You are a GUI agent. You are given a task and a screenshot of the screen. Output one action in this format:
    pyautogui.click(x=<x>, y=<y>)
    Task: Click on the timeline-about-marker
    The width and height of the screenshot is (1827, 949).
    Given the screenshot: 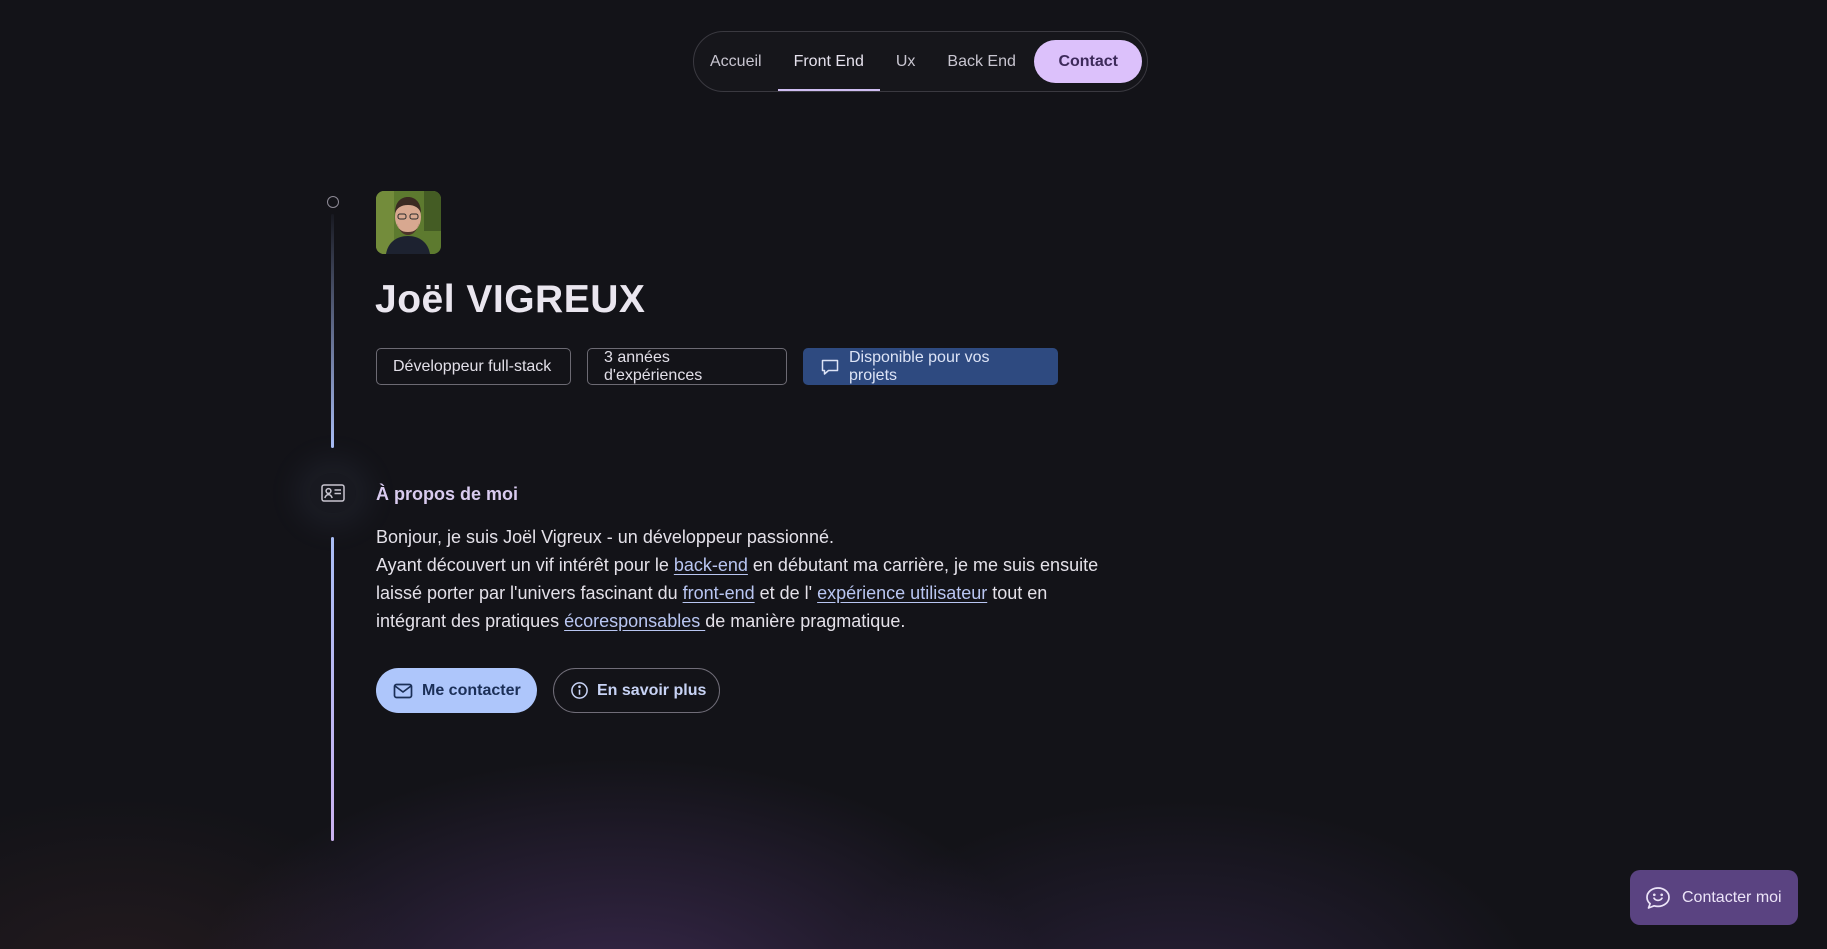 What is the action you would take?
    pyautogui.click(x=333, y=493)
    